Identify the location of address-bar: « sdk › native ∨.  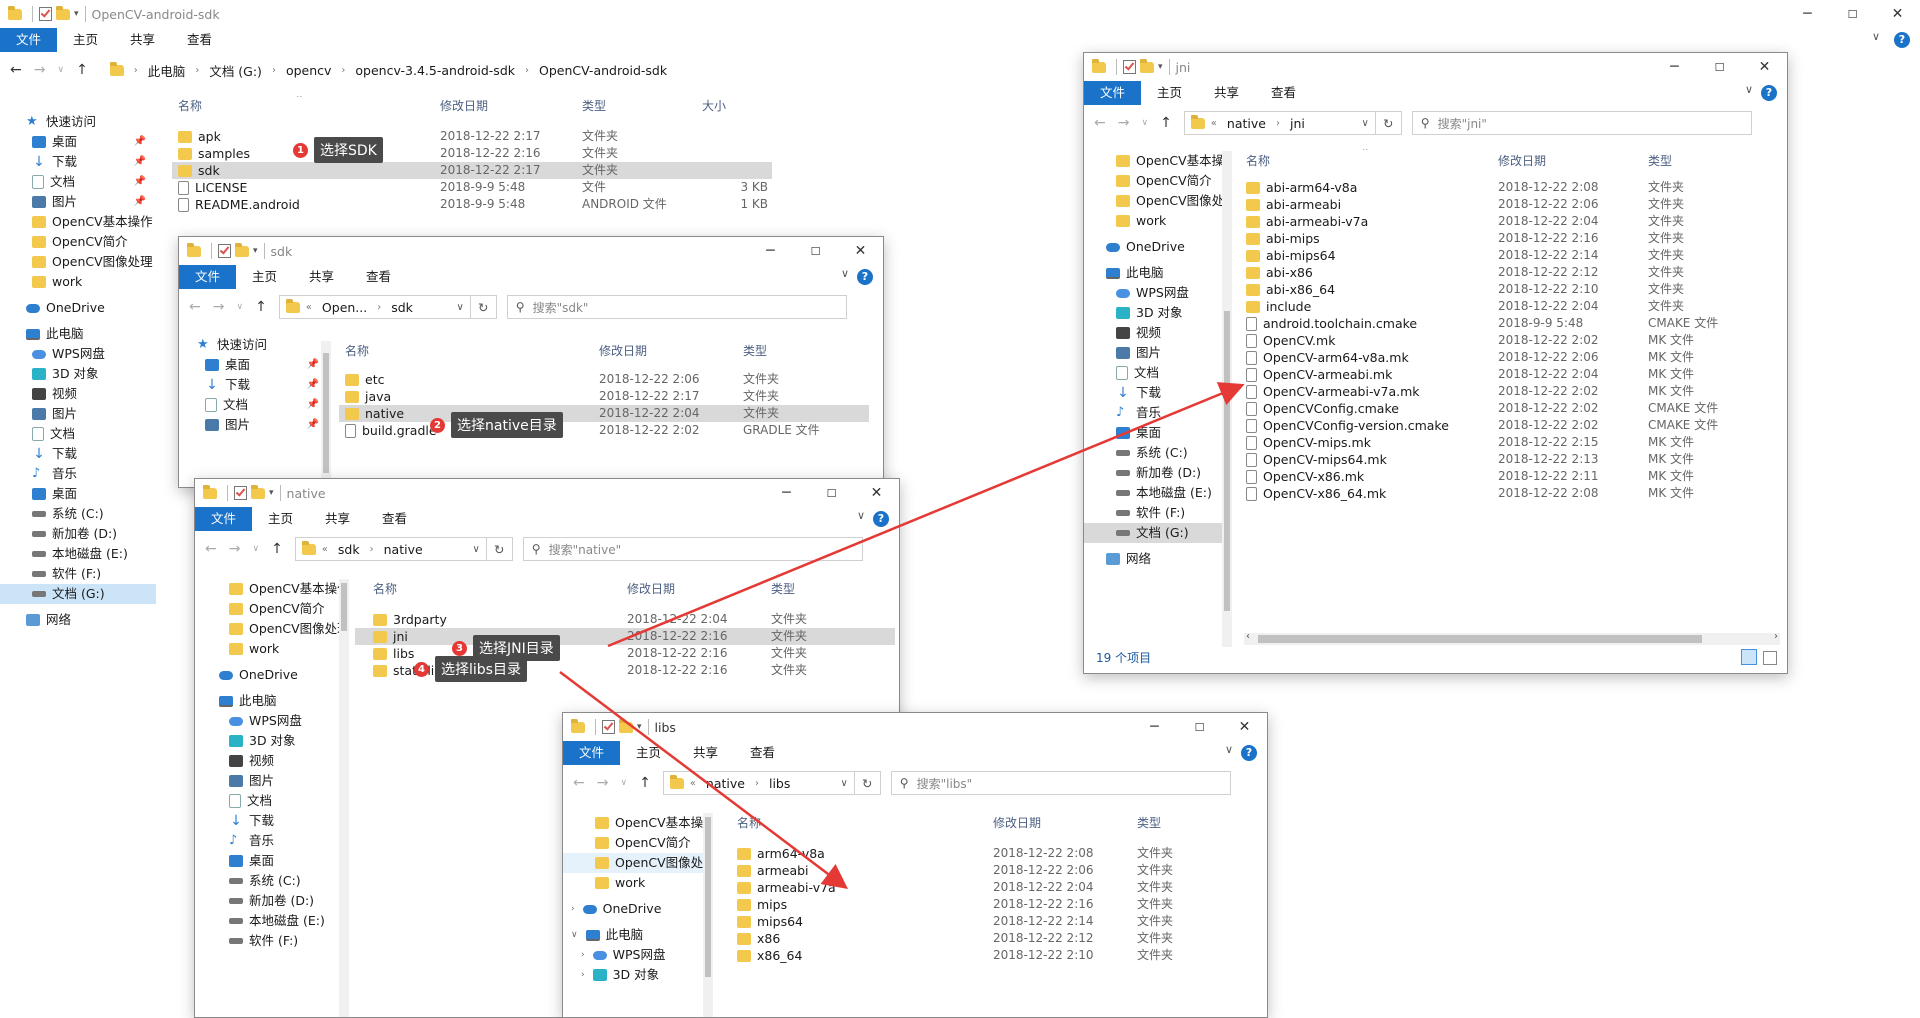
(390, 549).